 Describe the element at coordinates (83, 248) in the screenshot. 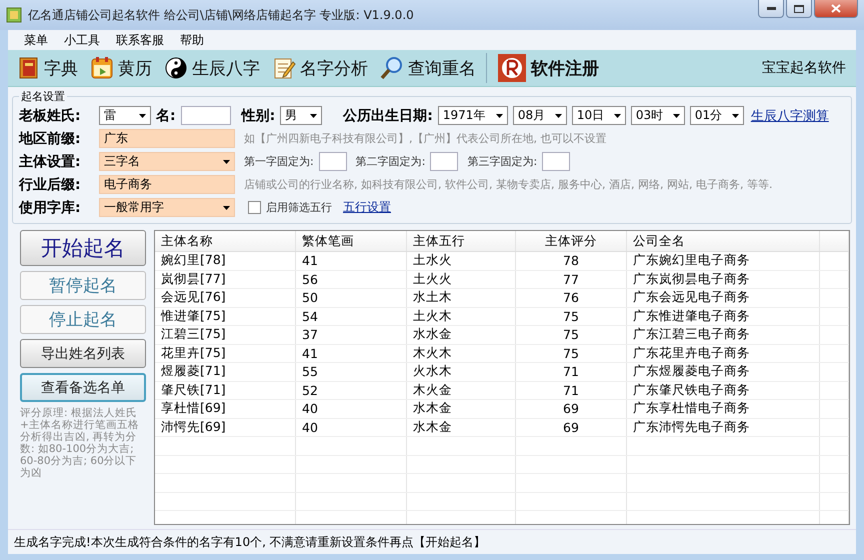

I see `action-button: 开始起名` at that location.